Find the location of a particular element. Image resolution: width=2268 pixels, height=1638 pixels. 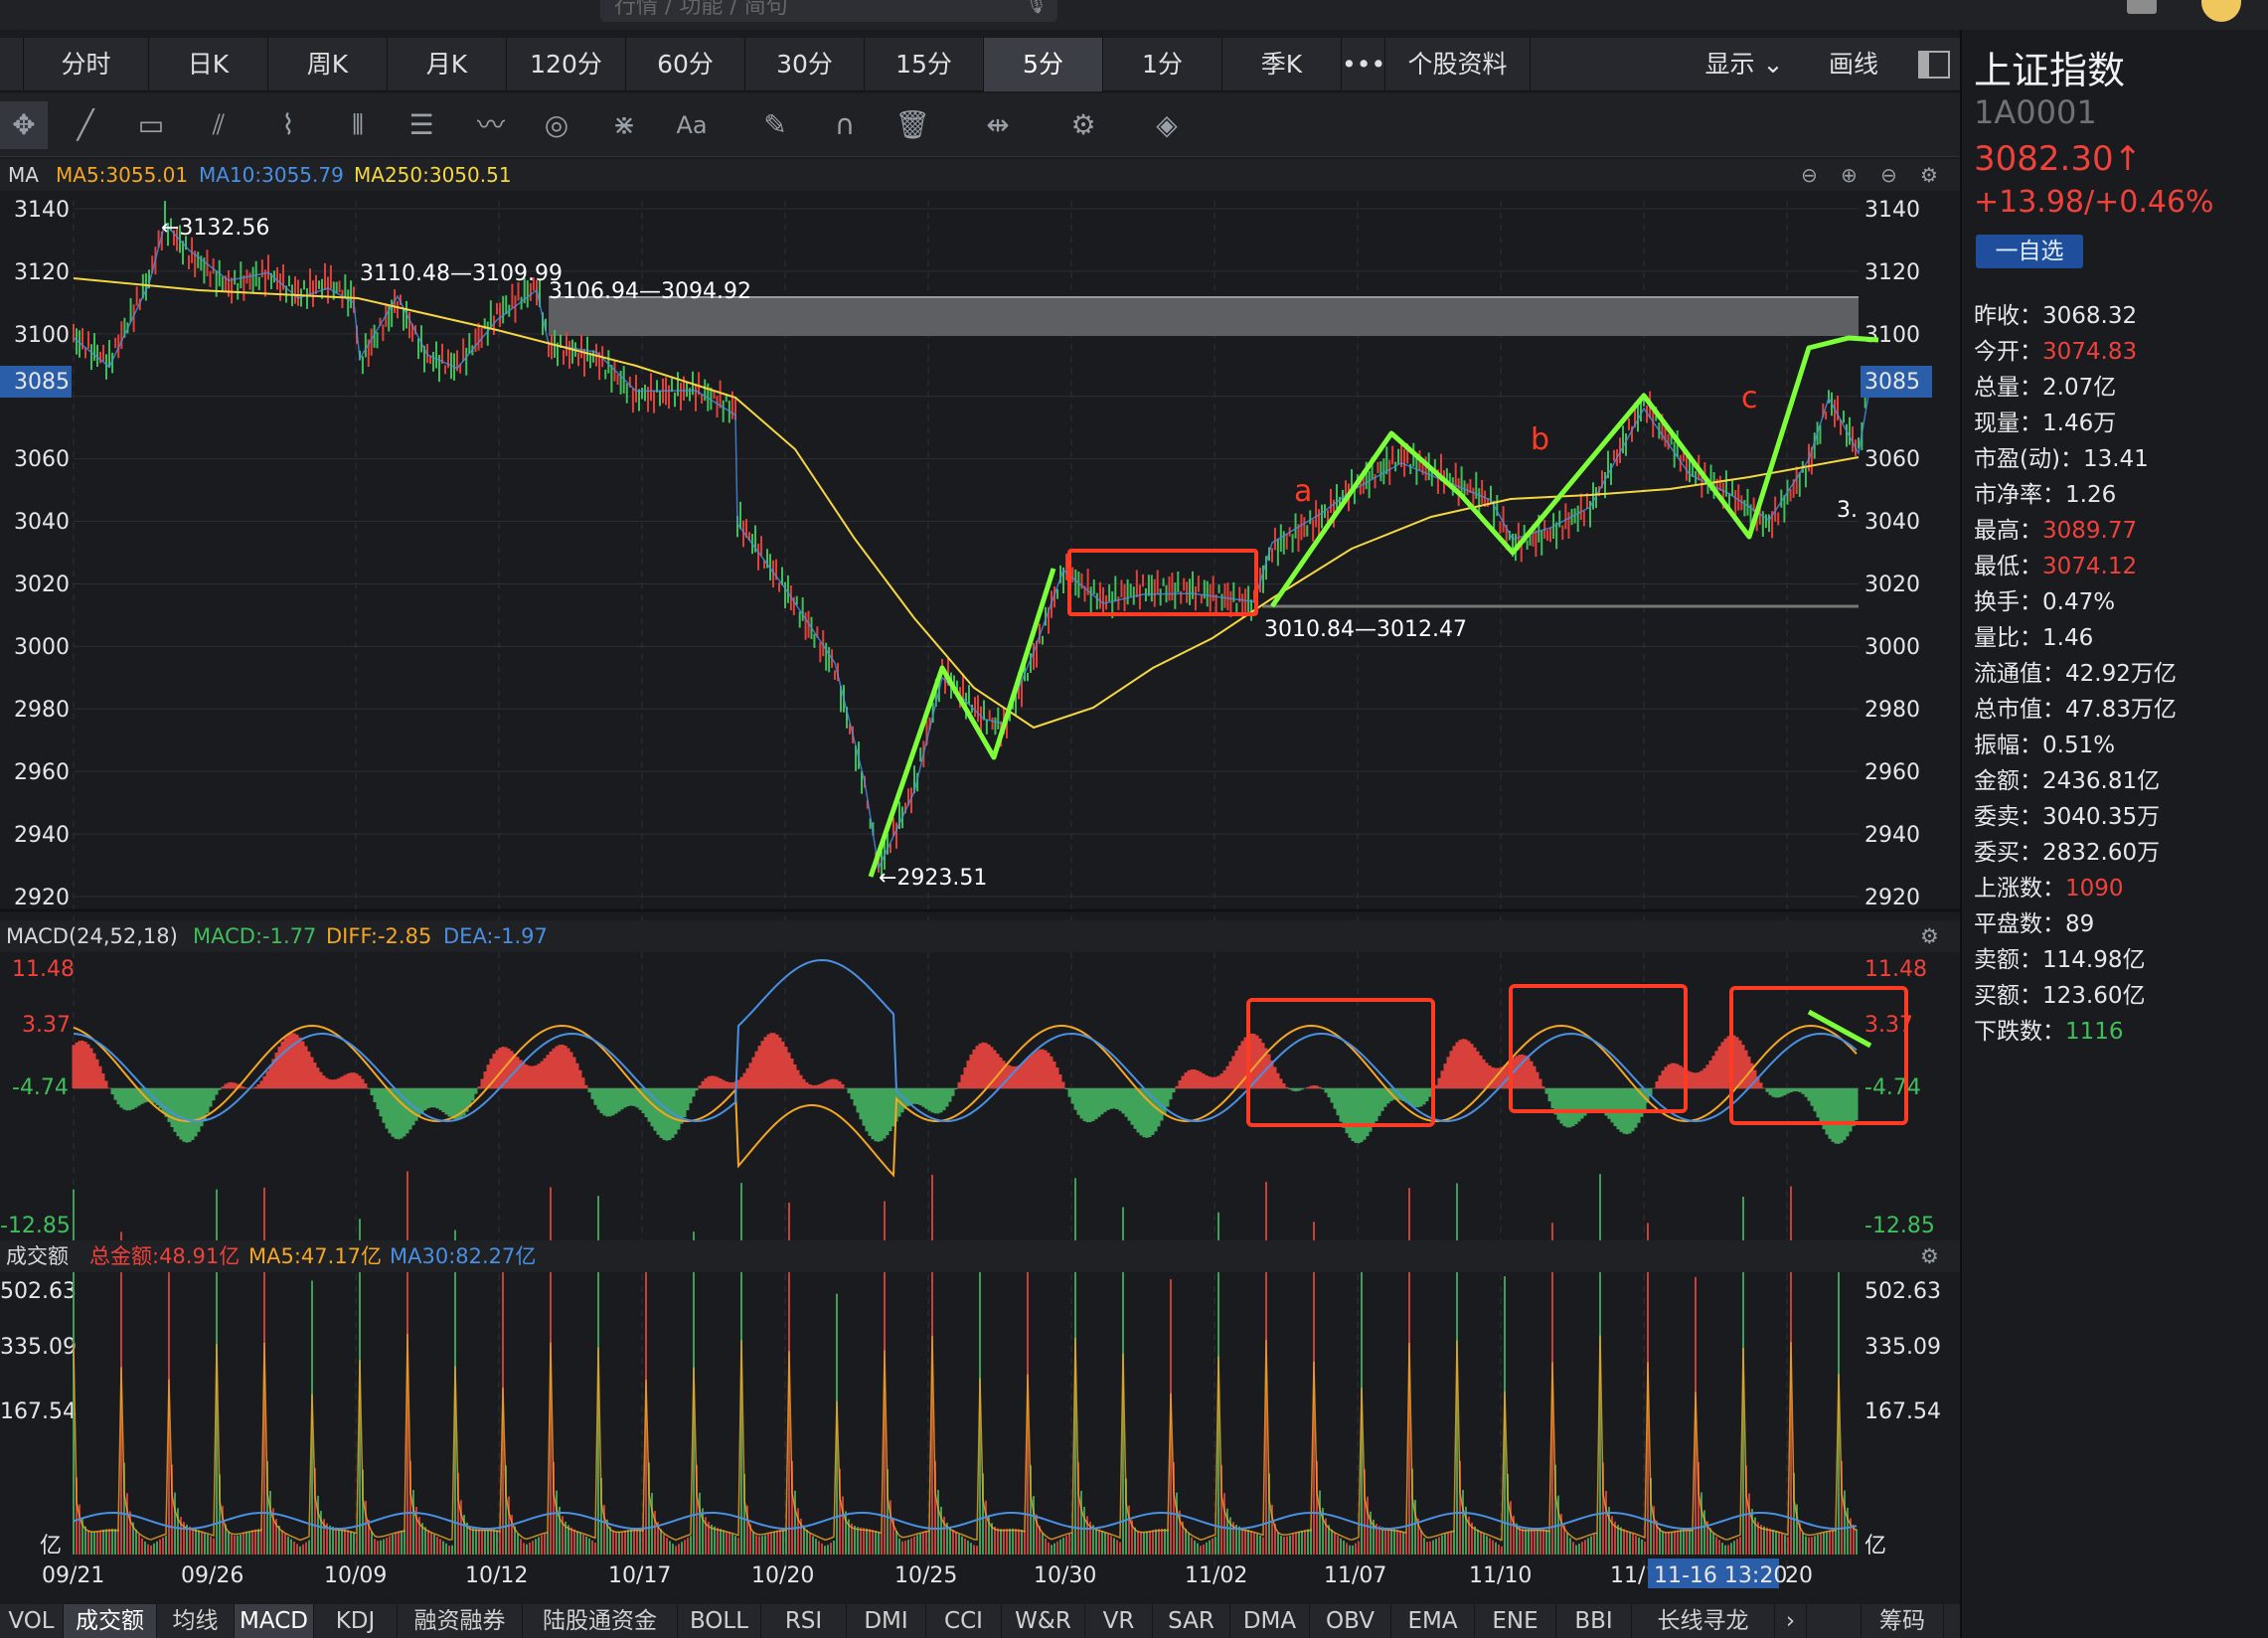

trash-icon: 🗑 is located at coordinates (913, 125).